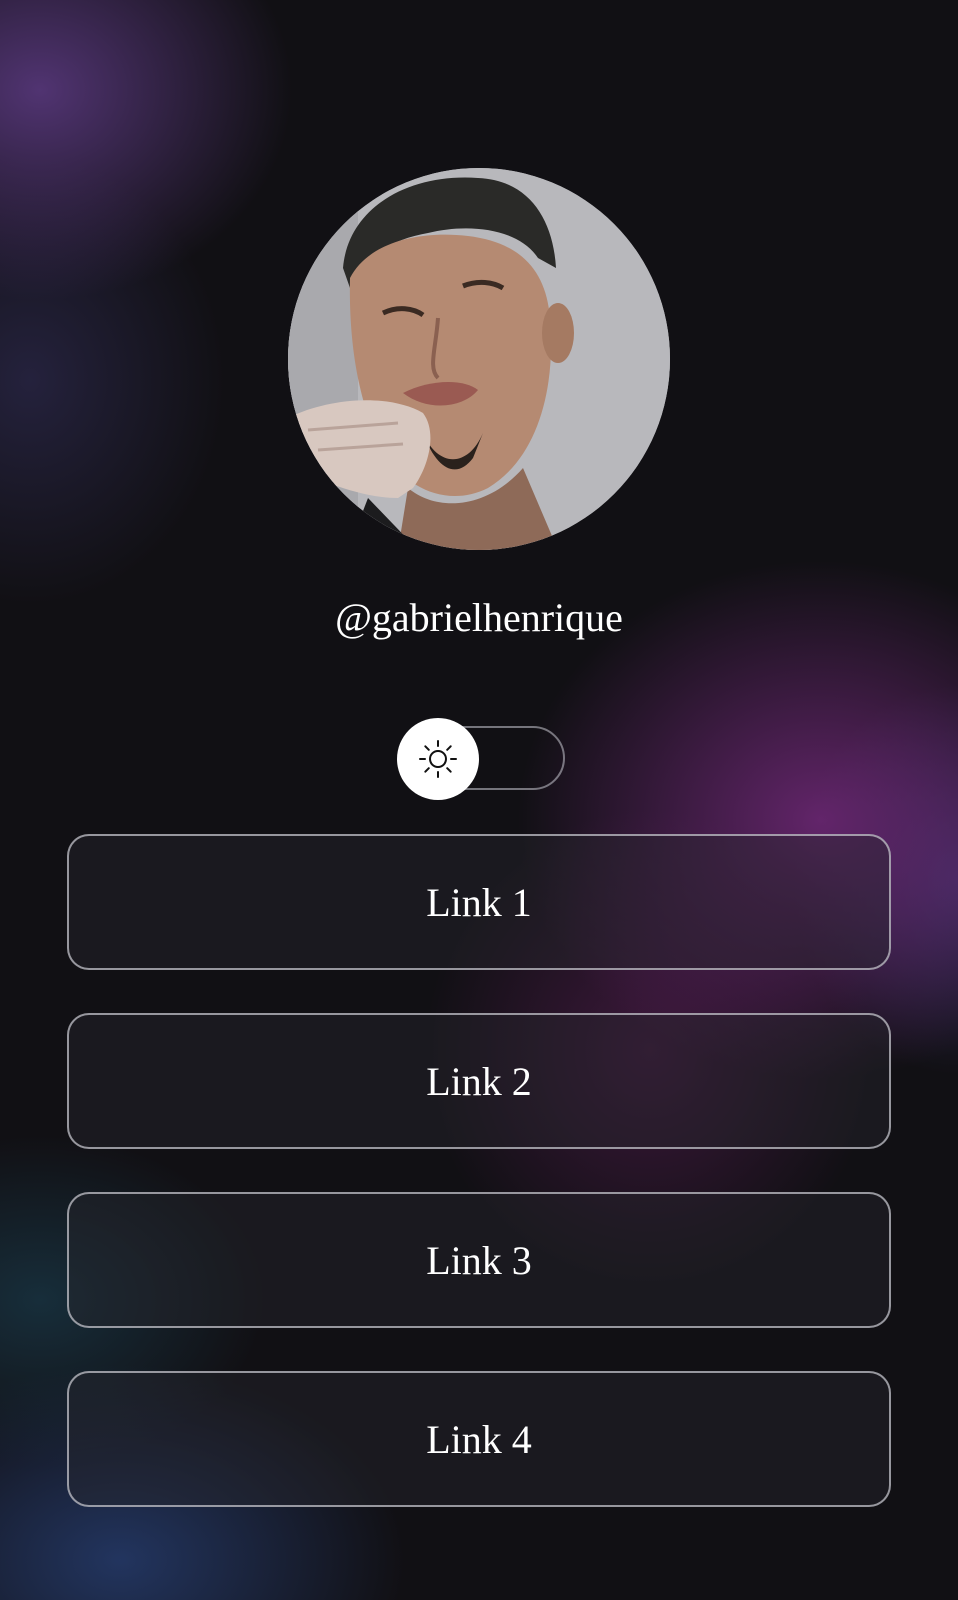  What do you see at coordinates (479, 1260) in the screenshot?
I see `link-button-3: Link 3` at bounding box center [479, 1260].